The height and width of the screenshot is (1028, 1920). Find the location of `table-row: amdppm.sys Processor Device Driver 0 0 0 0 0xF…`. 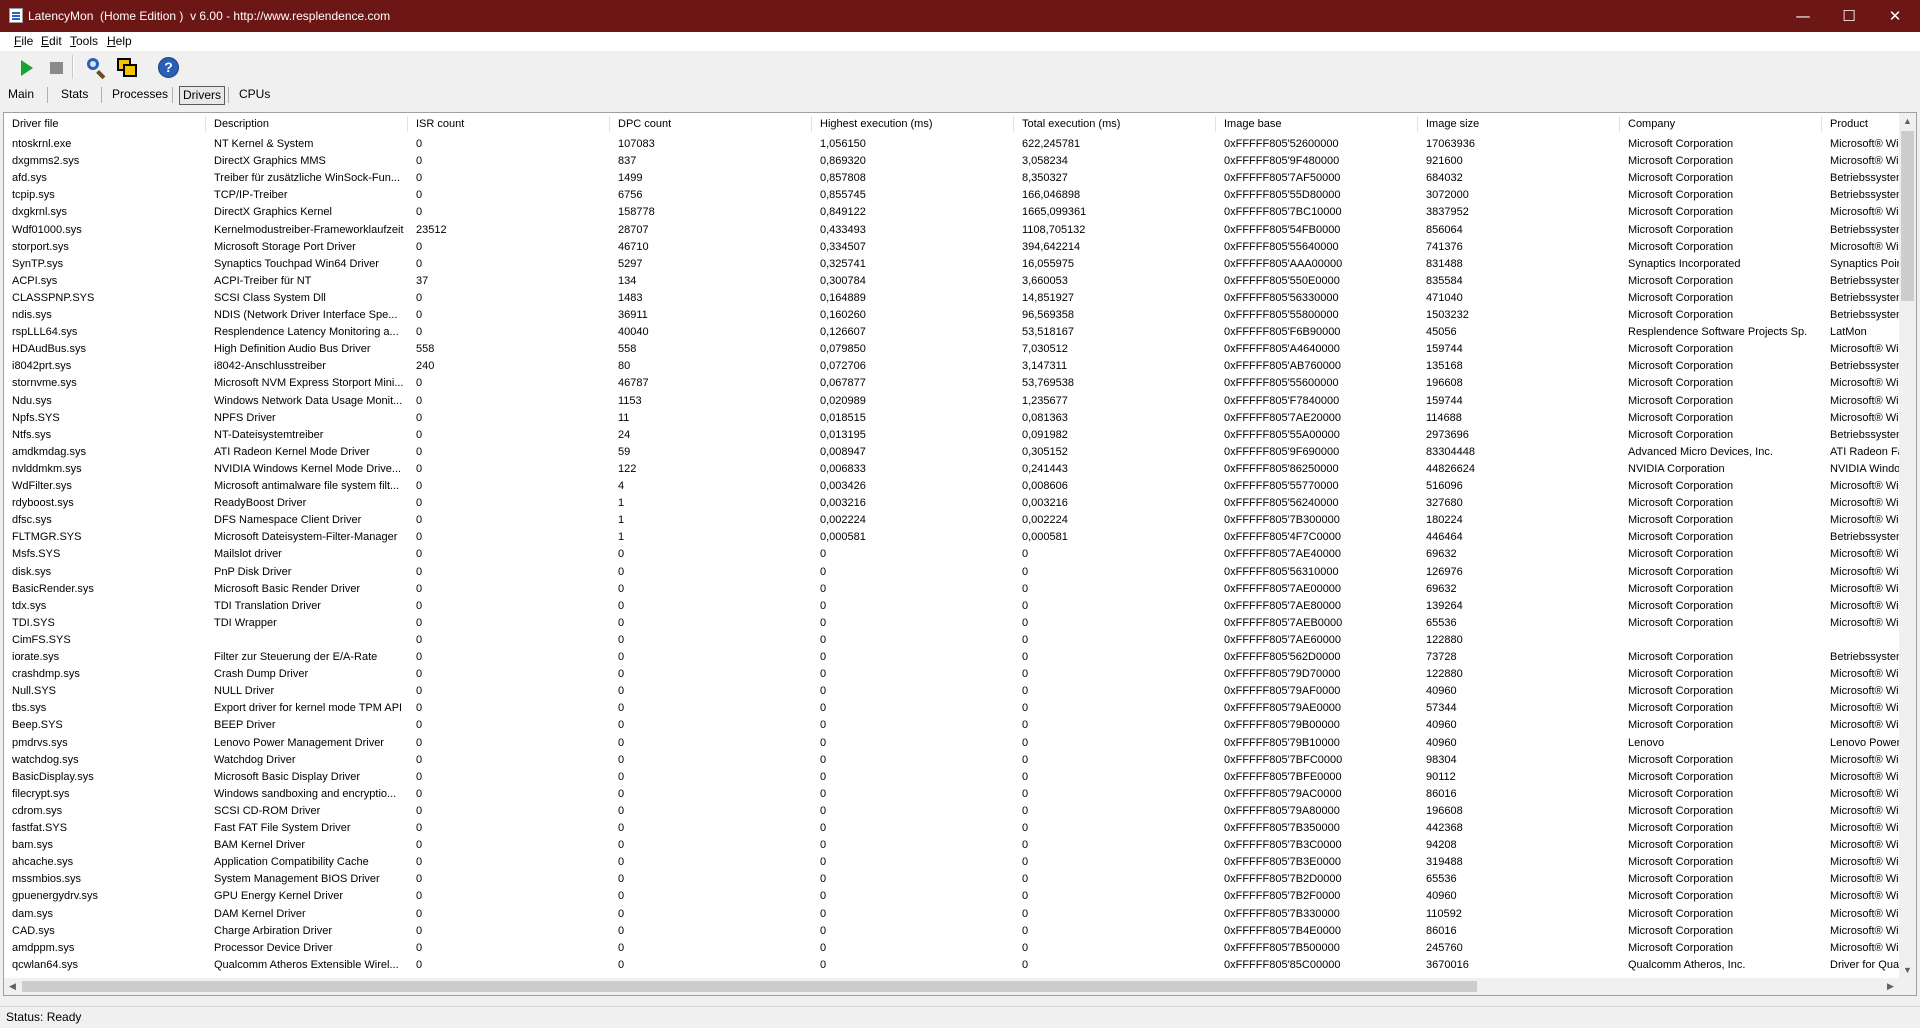

table-row: amdppm.sys Processor Device Driver 0 0 0 0 0xF… is located at coordinates (954, 948).